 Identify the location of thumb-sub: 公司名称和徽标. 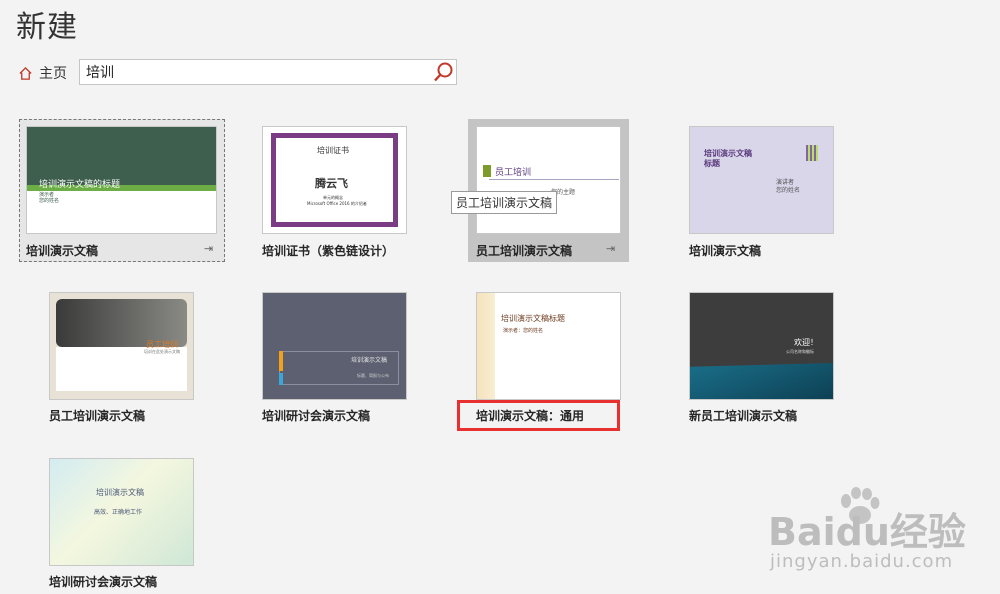
(800, 351).